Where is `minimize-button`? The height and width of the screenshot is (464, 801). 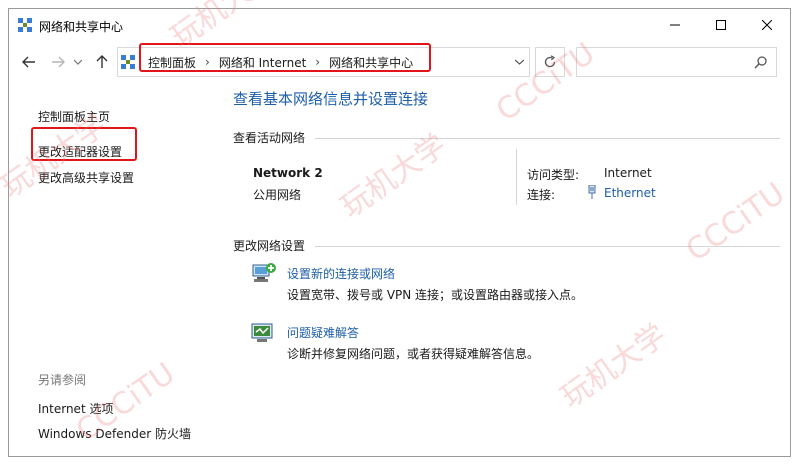 minimize-button is located at coordinates (675, 25).